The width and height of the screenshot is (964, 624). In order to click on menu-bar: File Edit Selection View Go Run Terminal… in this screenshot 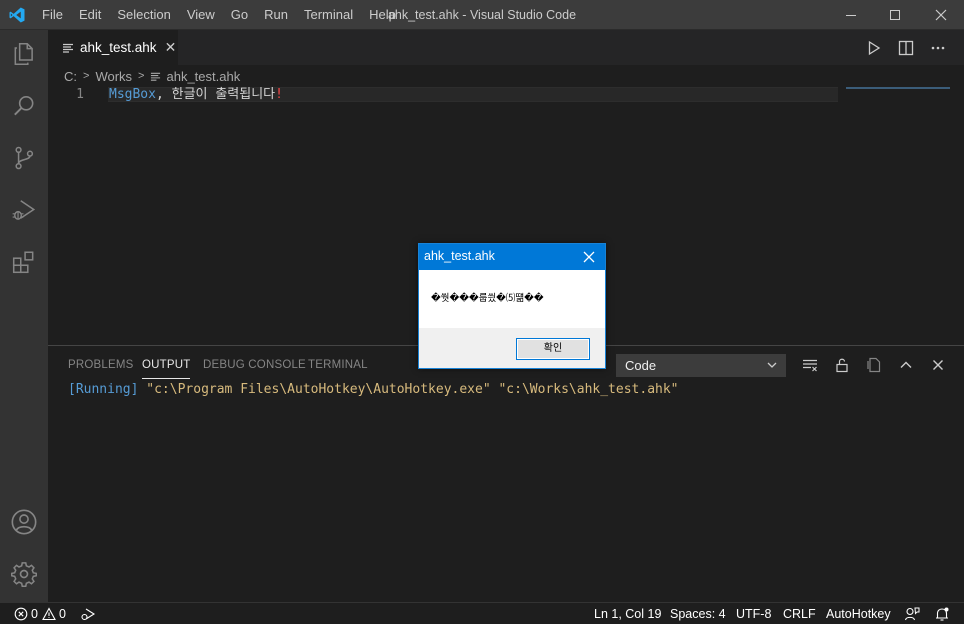, I will do `click(219, 15)`.